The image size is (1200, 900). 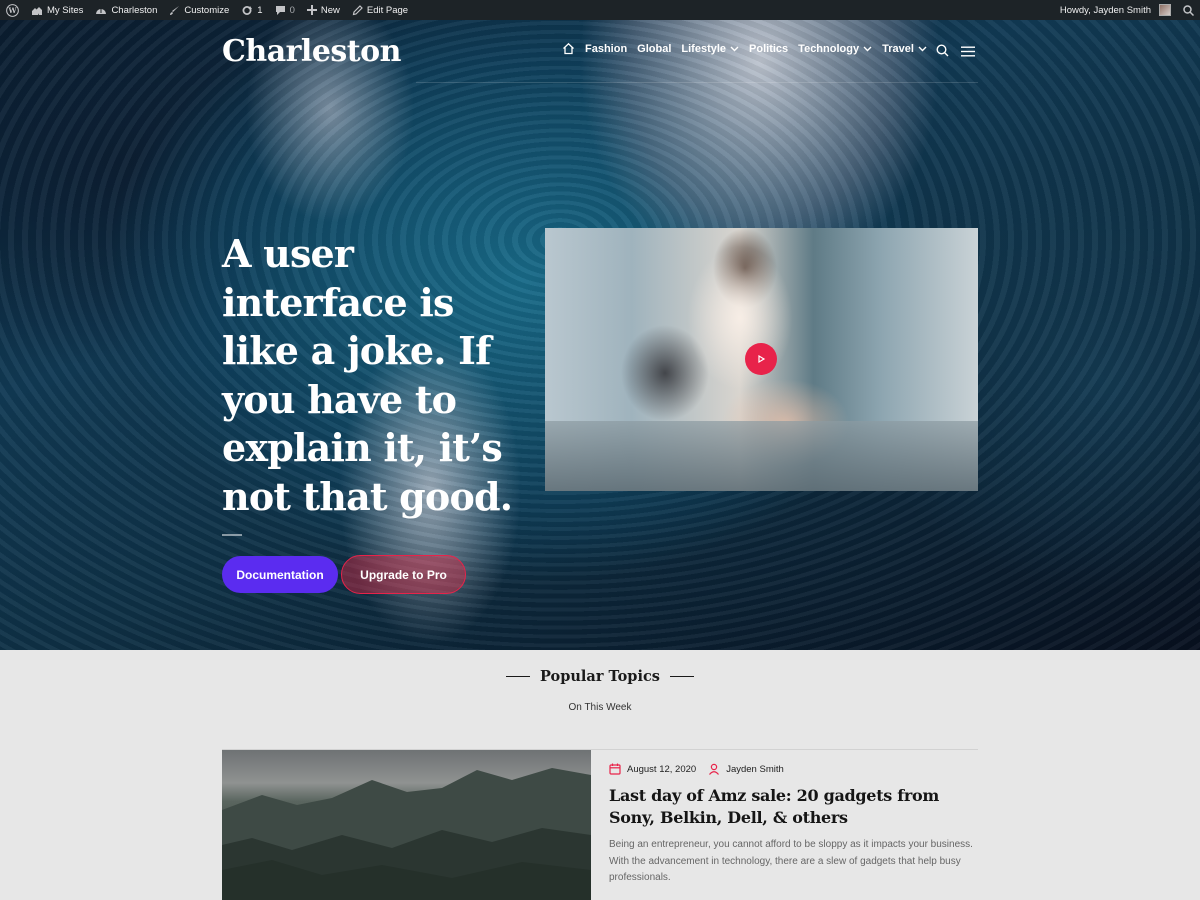 I want to click on nav-label: Global, so click(x=654, y=48).